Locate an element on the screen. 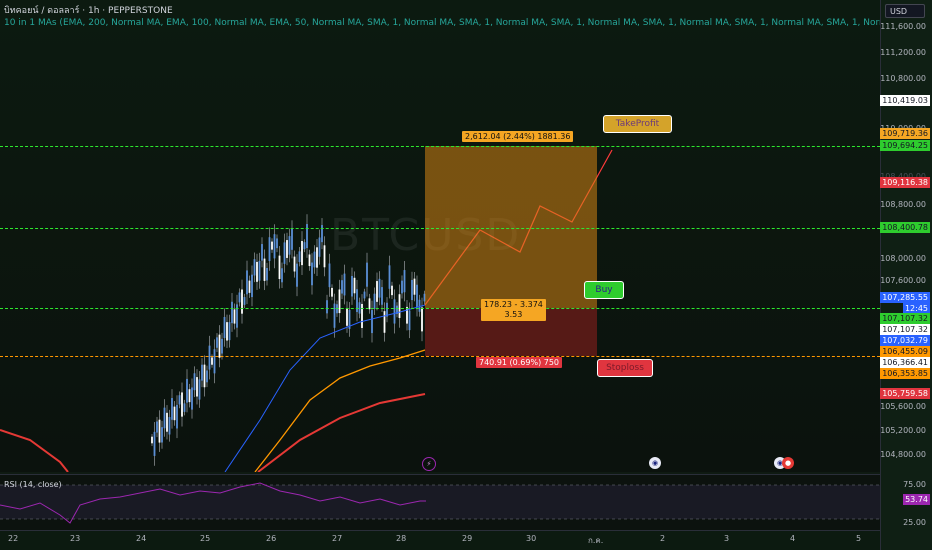 Image resolution: width=932 pixels, height=550 pixels. price-grid-label: 107,600.00 is located at coordinates (903, 280).